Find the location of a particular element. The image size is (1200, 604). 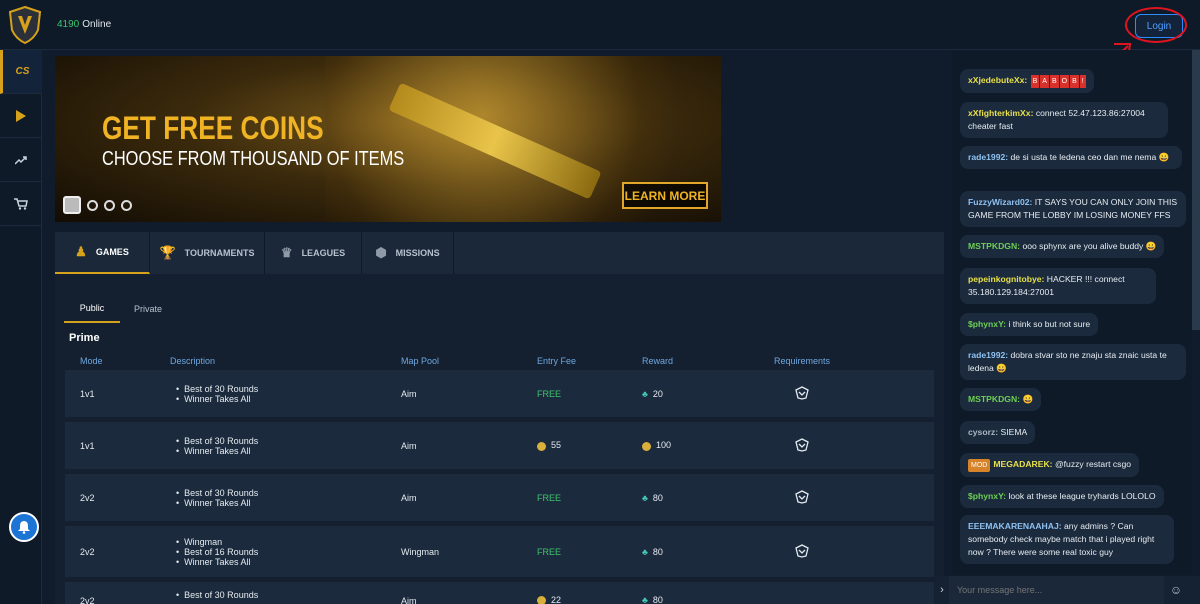

row-mode: 1v1 is located at coordinates (87, 445).